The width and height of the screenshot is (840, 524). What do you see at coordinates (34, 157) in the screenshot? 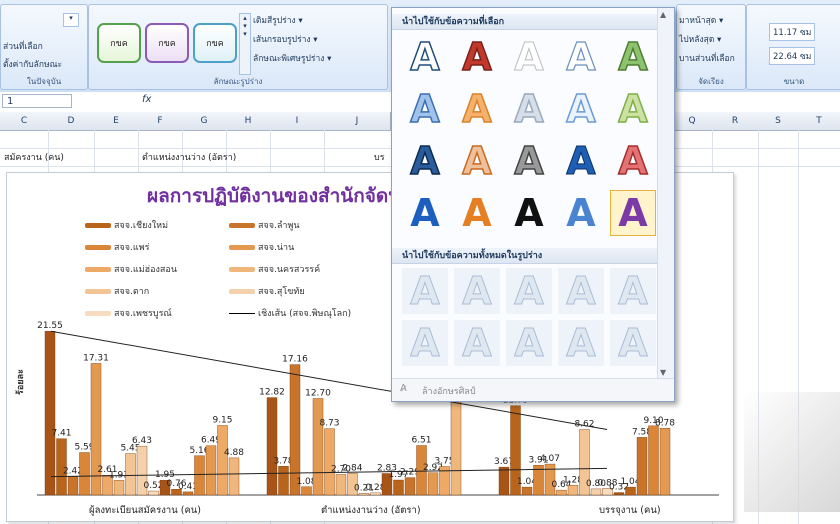
I see `cell-c1: สมัครงาน (คน)` at bounding box center [34, 157].